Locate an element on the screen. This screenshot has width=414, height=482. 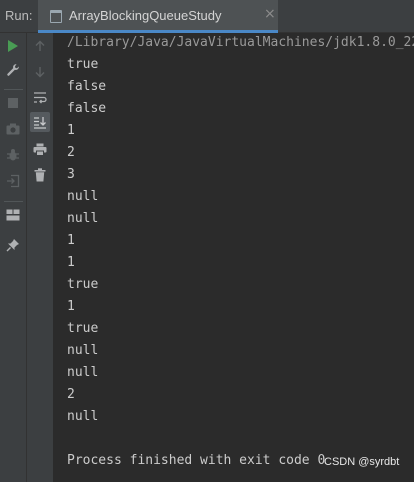
exit-button is located at coordinates (13, 181).